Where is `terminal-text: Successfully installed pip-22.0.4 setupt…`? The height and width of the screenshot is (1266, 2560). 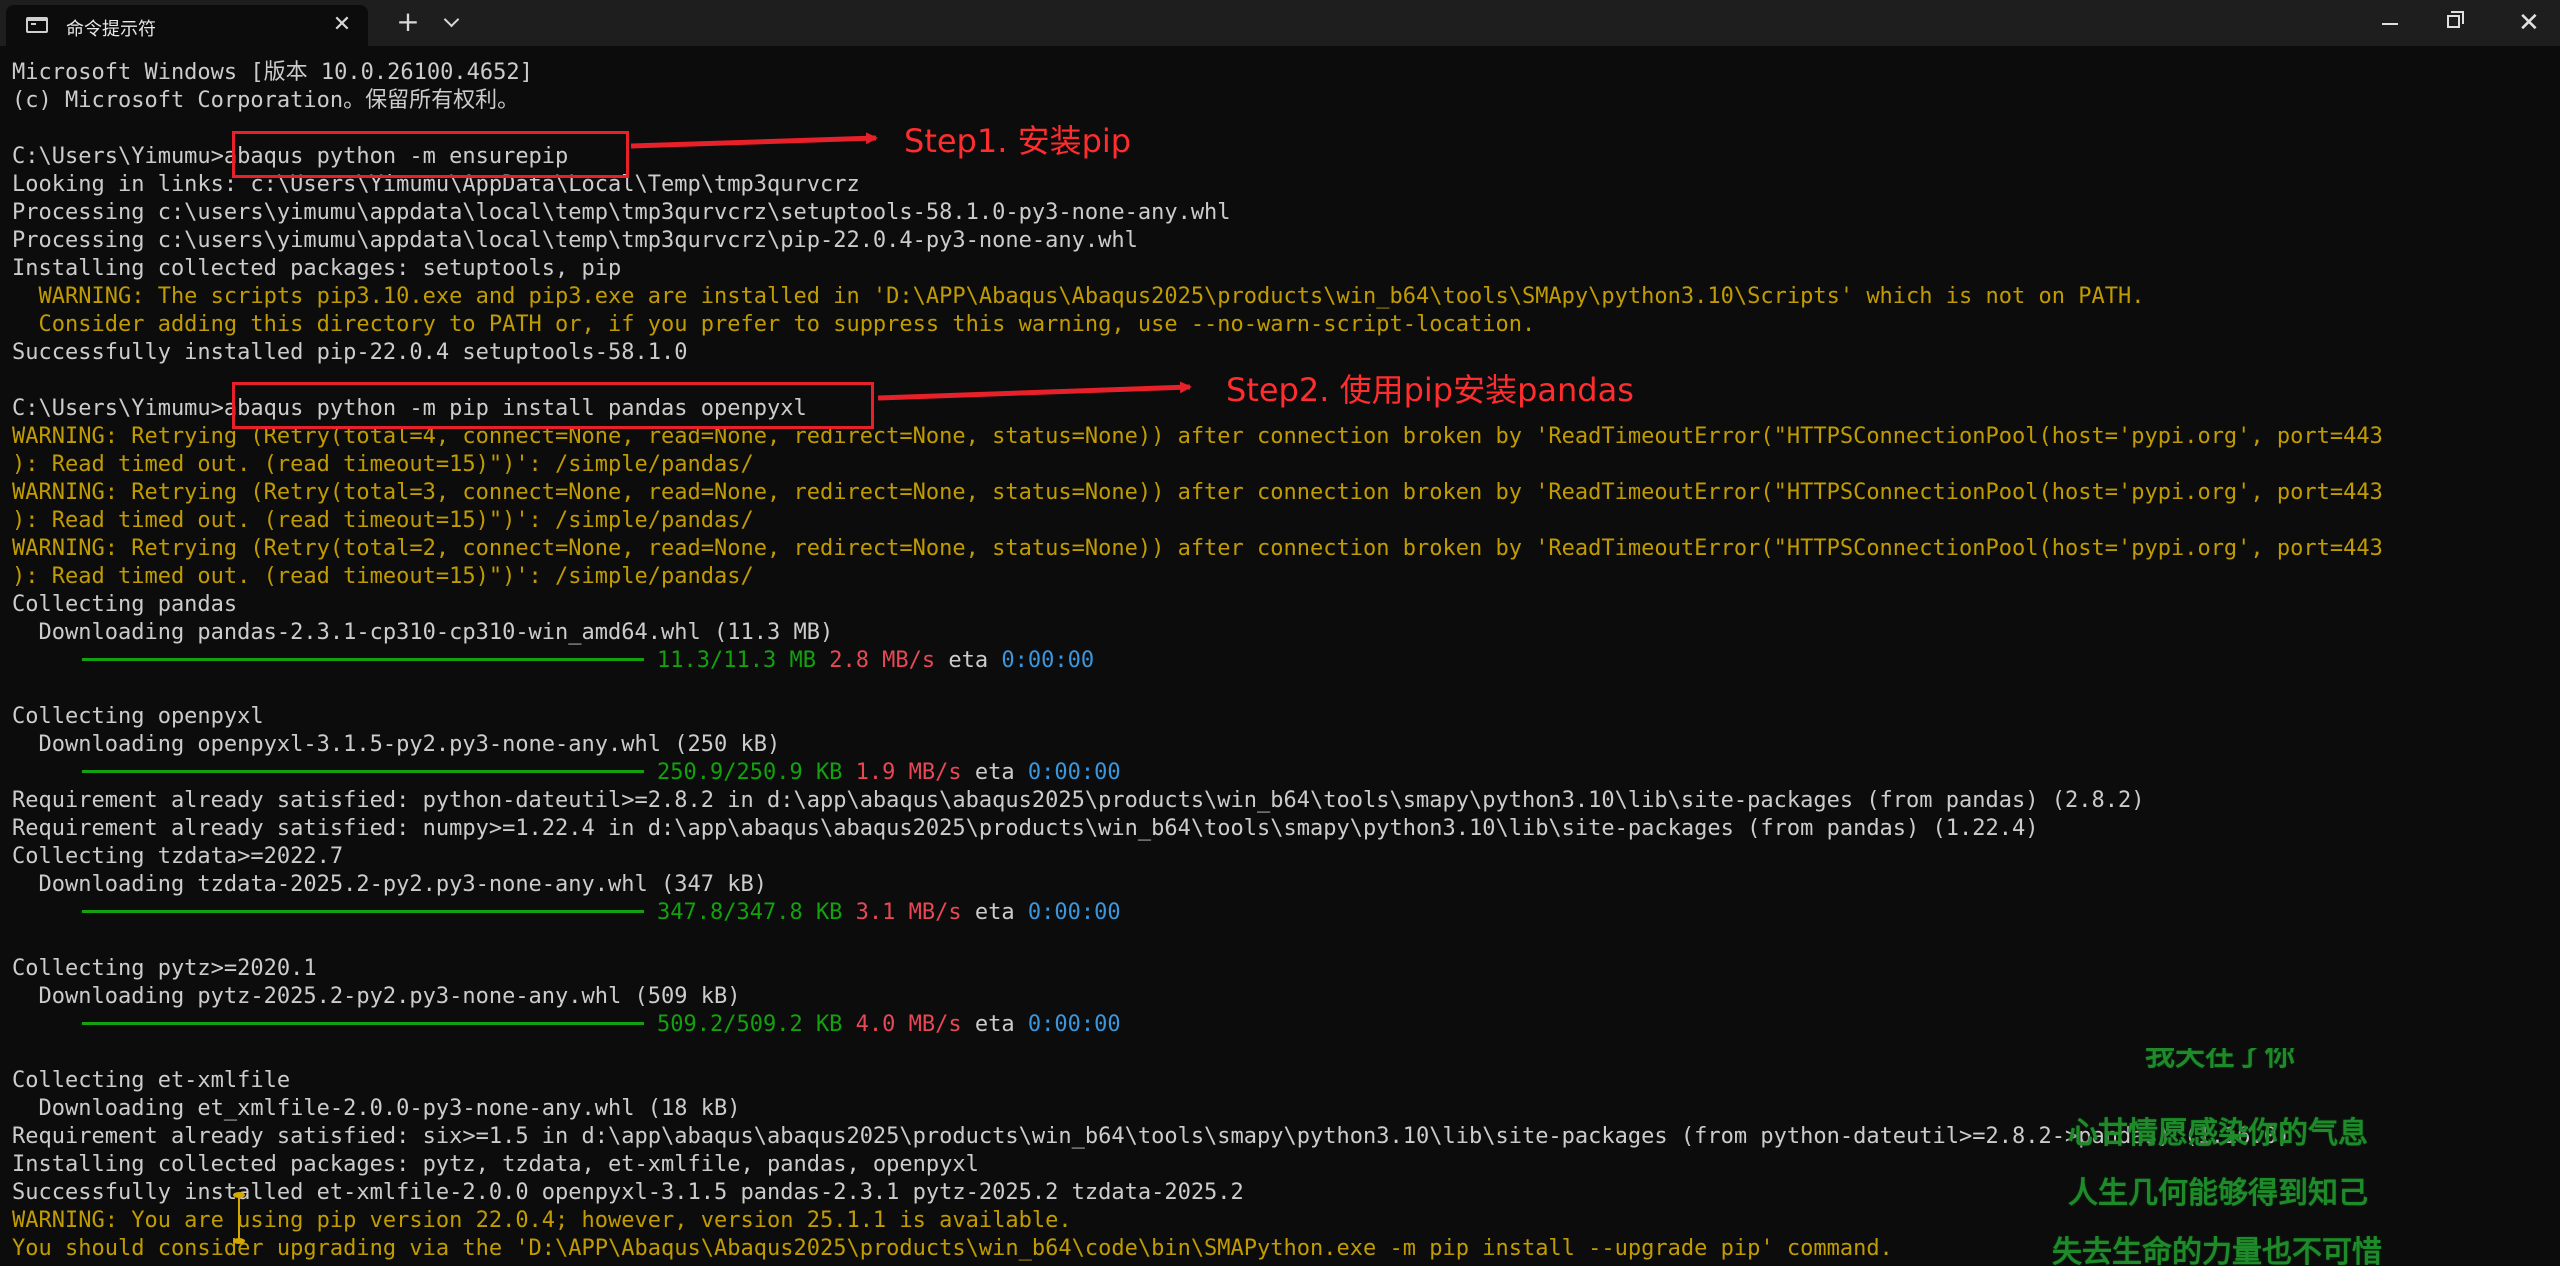 terminal-text: Successfully installed pip-22.0.4 setupt… is located at coordinates (350, 352).